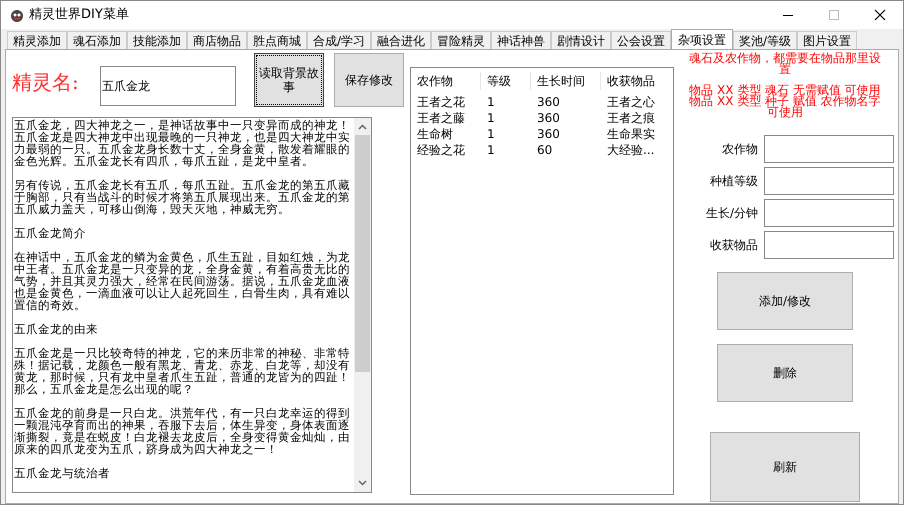 The image size is (904, 505). What do you see at coordinates (636, 81) in the screenshot?
I see `column-header: 收获物品` at bounding box center [636, 81].